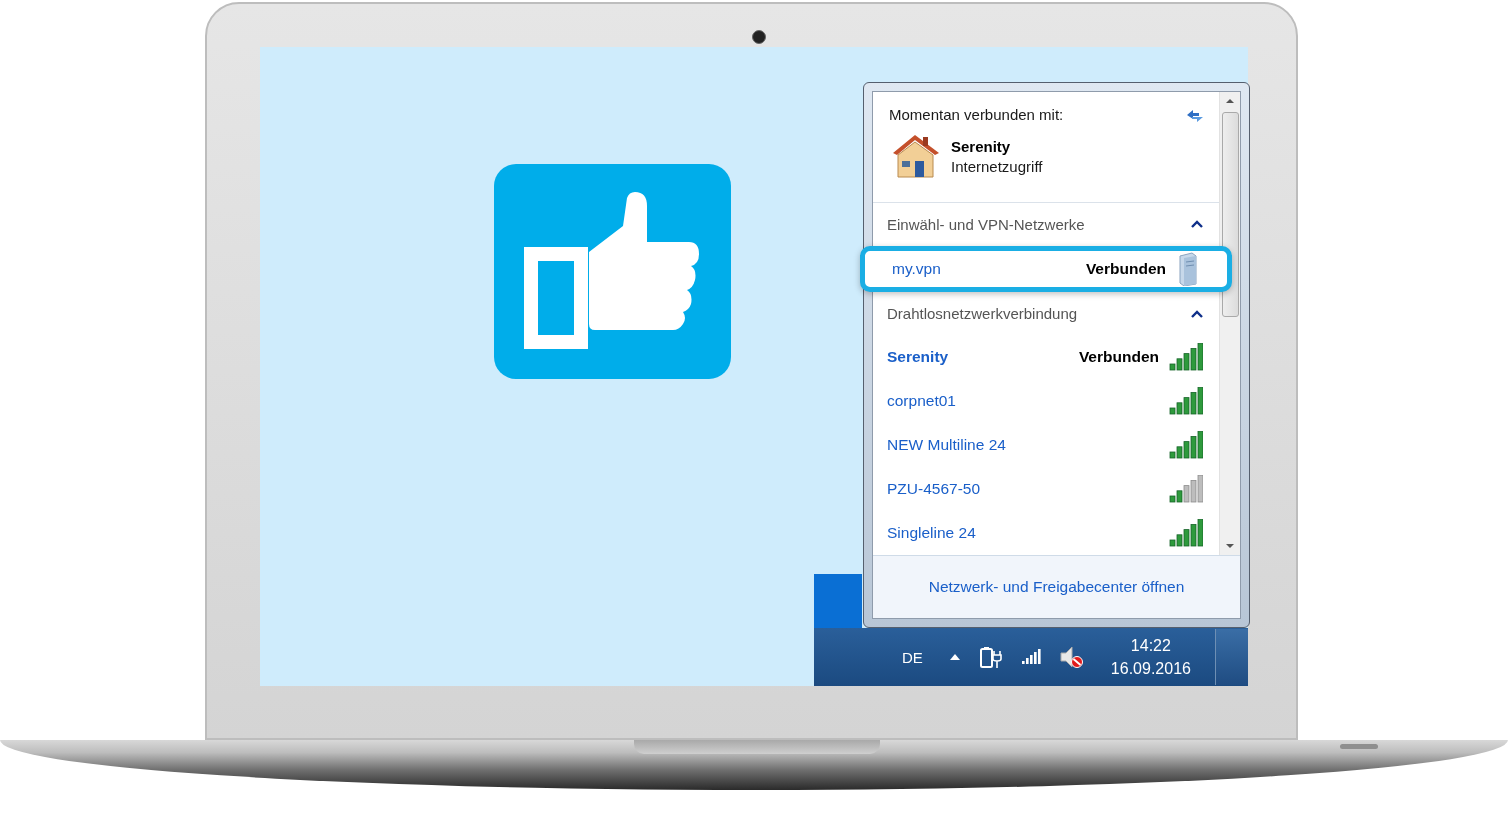 The height and width of the screenshot is (814, 1508). Describe the element at coordinates (1231, 657) in the screenshot. I see `show-desktop-button` at that location.